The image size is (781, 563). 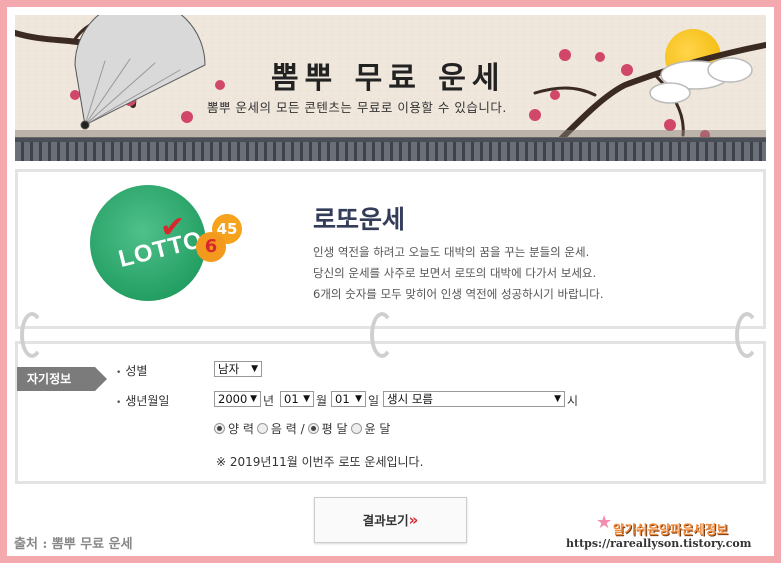 I want to click on lotto-title: 로또운세, so click(x=359, y=219).